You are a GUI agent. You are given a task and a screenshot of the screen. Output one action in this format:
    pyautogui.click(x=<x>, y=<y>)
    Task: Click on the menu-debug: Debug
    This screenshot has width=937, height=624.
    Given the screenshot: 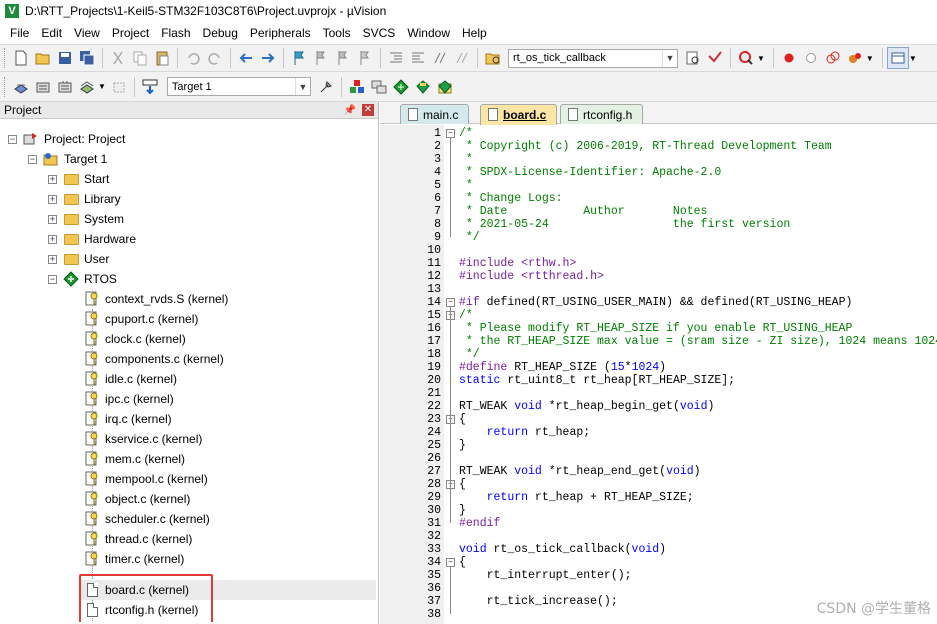 What is the action you would take?
    pyautogui.click(x=220, y=33)
    